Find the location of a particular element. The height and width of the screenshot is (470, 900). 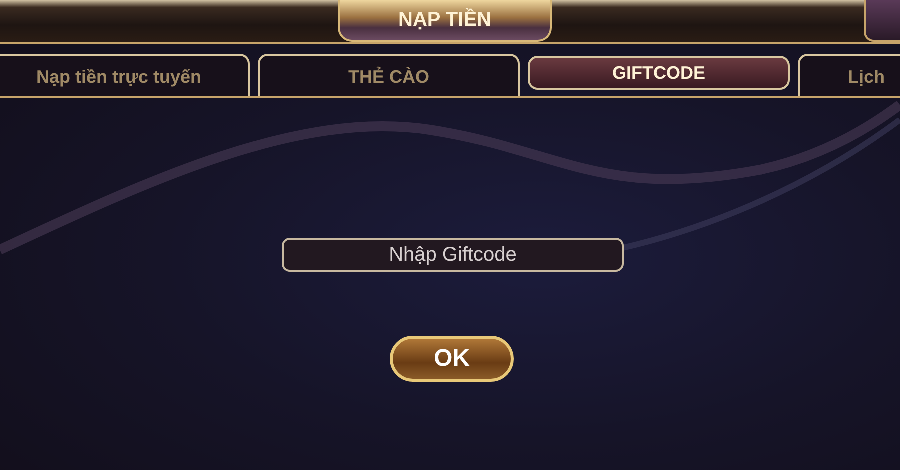

ok-button: OK is located at coordinates (452, 359).